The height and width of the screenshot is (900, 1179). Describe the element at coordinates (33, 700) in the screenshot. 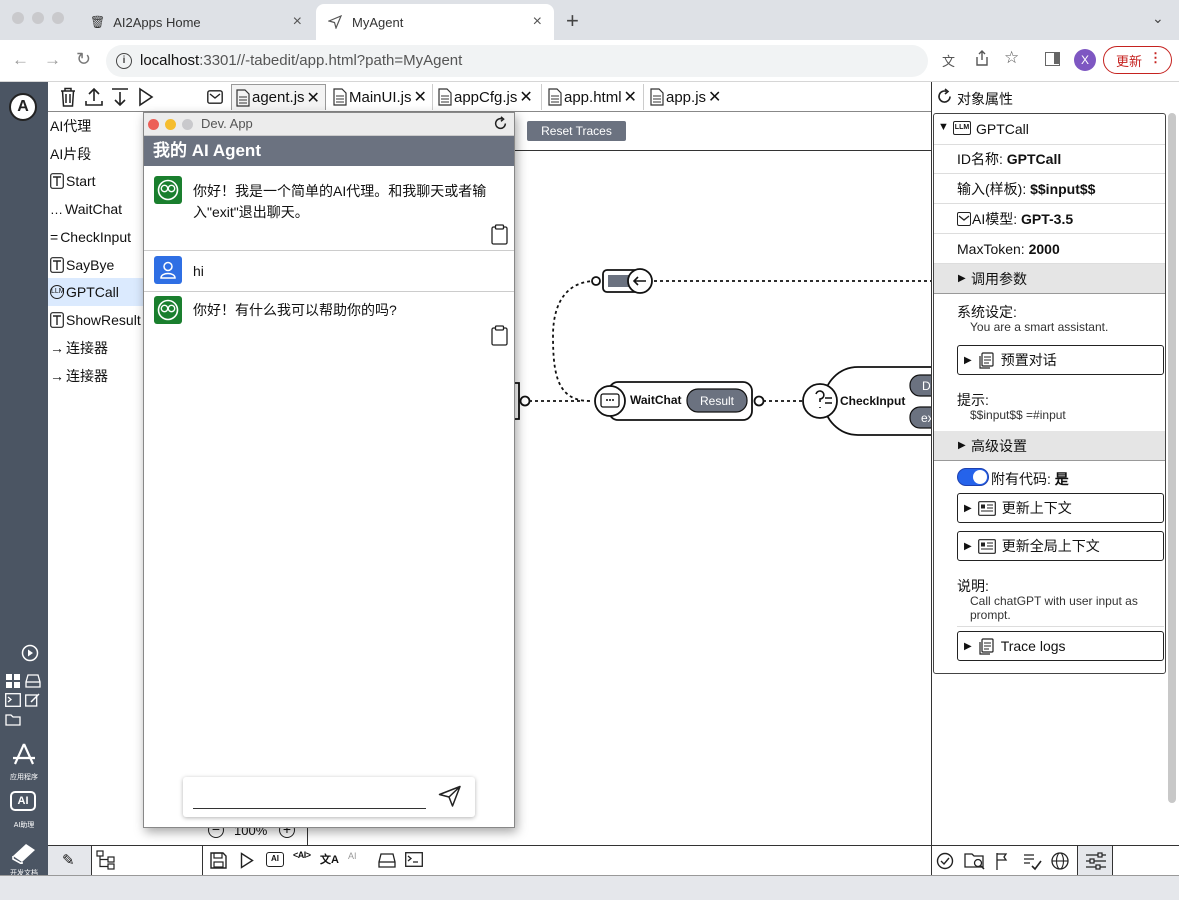

I see `edit-icon` at that location.